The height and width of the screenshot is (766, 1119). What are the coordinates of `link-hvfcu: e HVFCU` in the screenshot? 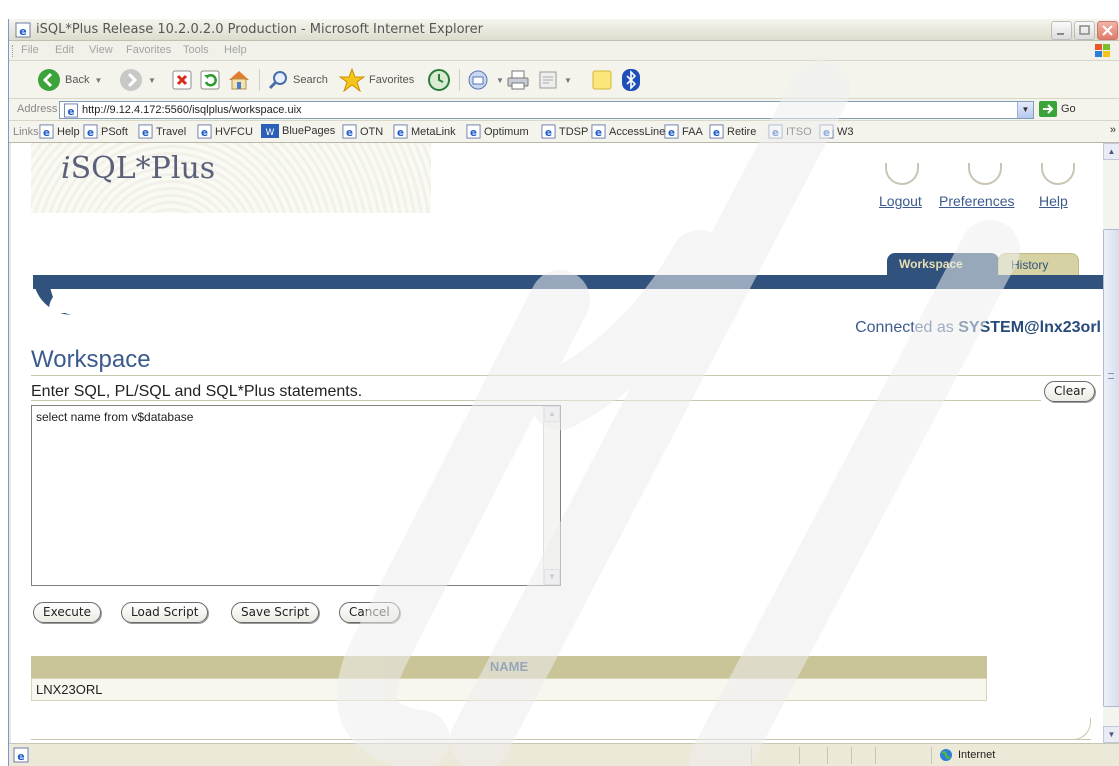 It's located at (225, 131).